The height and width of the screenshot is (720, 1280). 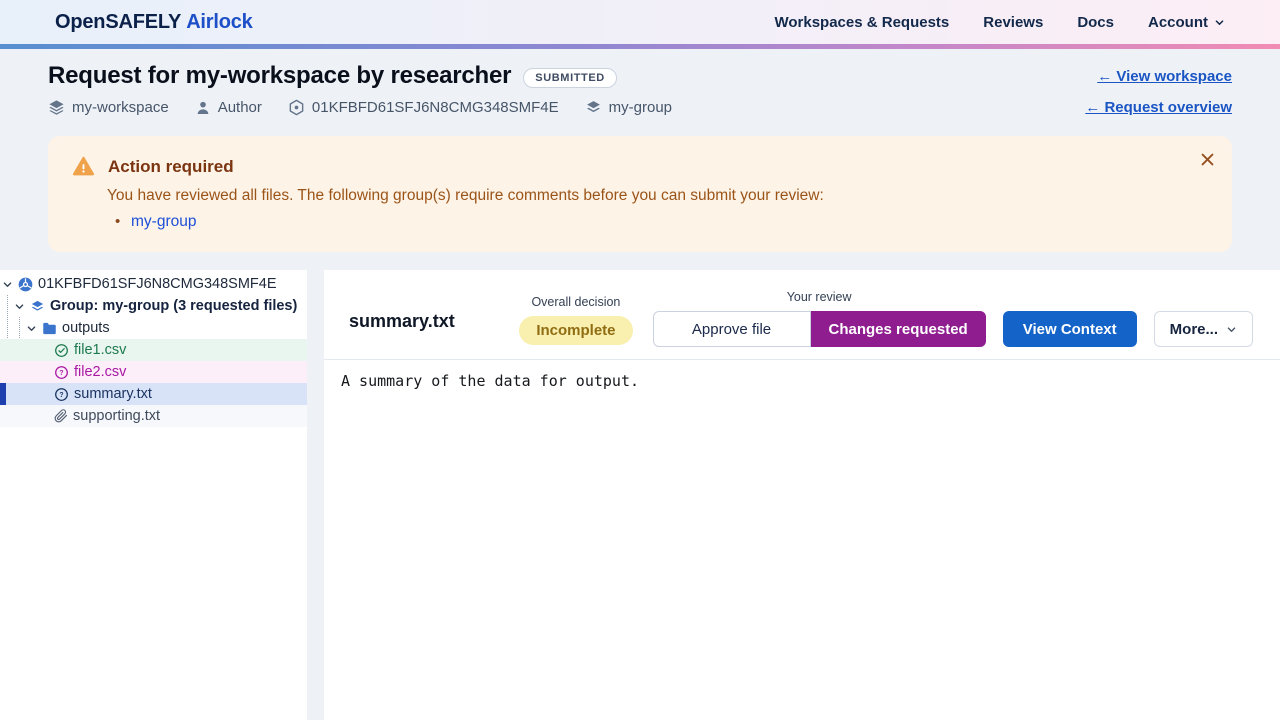 I want to click on overall-decision-stack: Overall decision Incomplete, so click(x=576, y=321).